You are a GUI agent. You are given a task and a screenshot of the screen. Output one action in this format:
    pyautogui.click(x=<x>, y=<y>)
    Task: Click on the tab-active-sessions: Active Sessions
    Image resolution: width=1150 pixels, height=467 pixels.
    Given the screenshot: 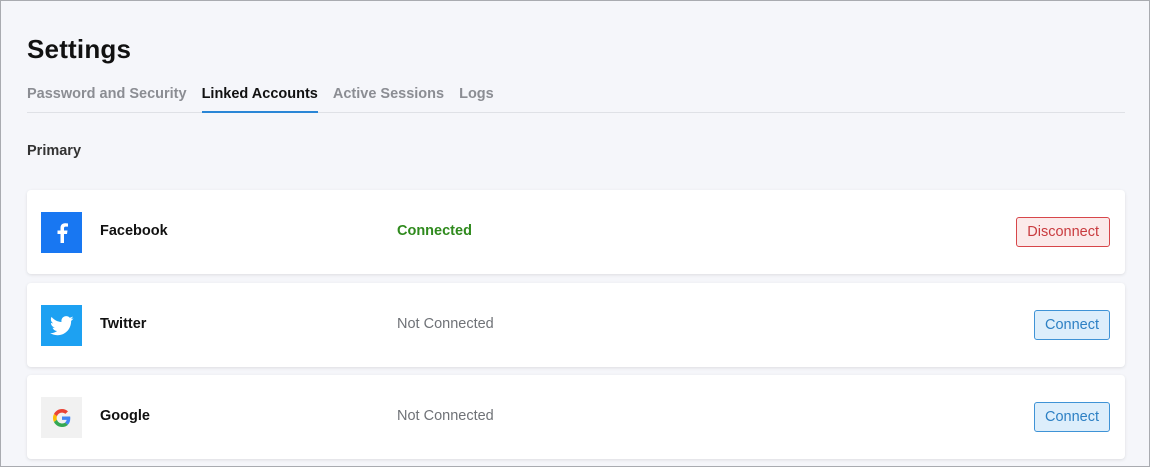 What is the action you would take?
    pyautogui.click(x=388, y=98)
    